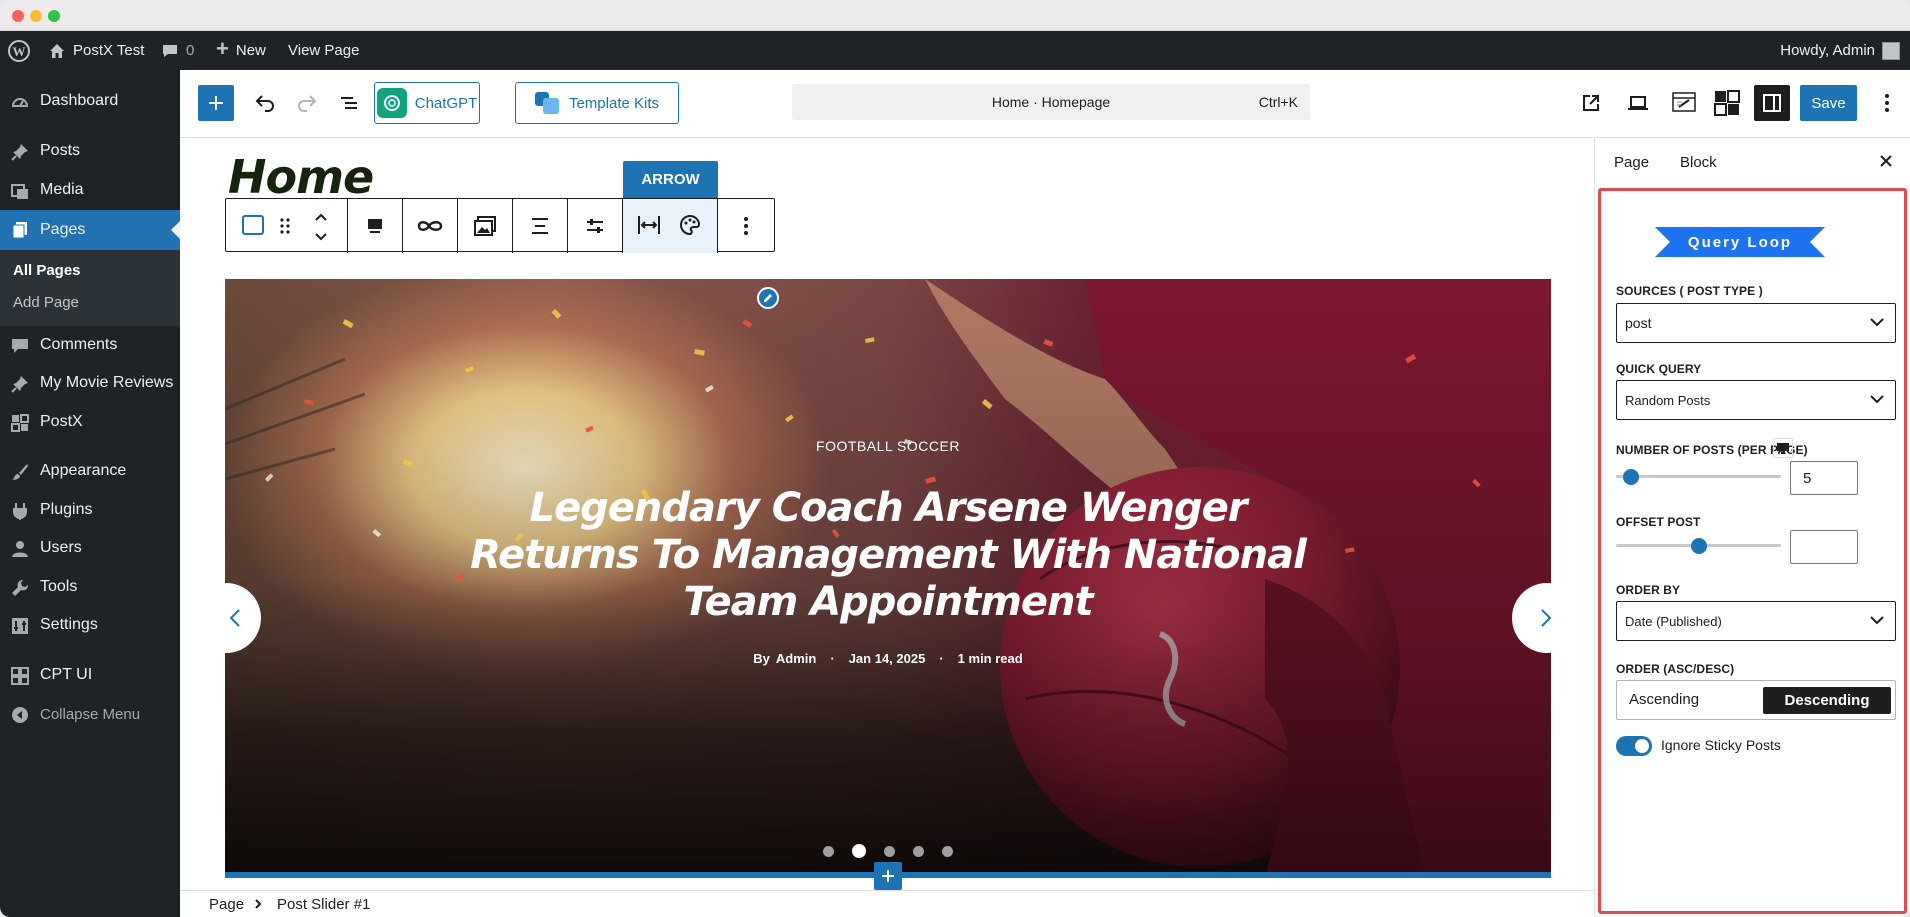 This screenshot has height=917, width=1910. What do you see at coordinates (1756, 700) in the screenshot?
I see `order-toggle-group: Ascending Descending` at bounding box center [1756, 700].